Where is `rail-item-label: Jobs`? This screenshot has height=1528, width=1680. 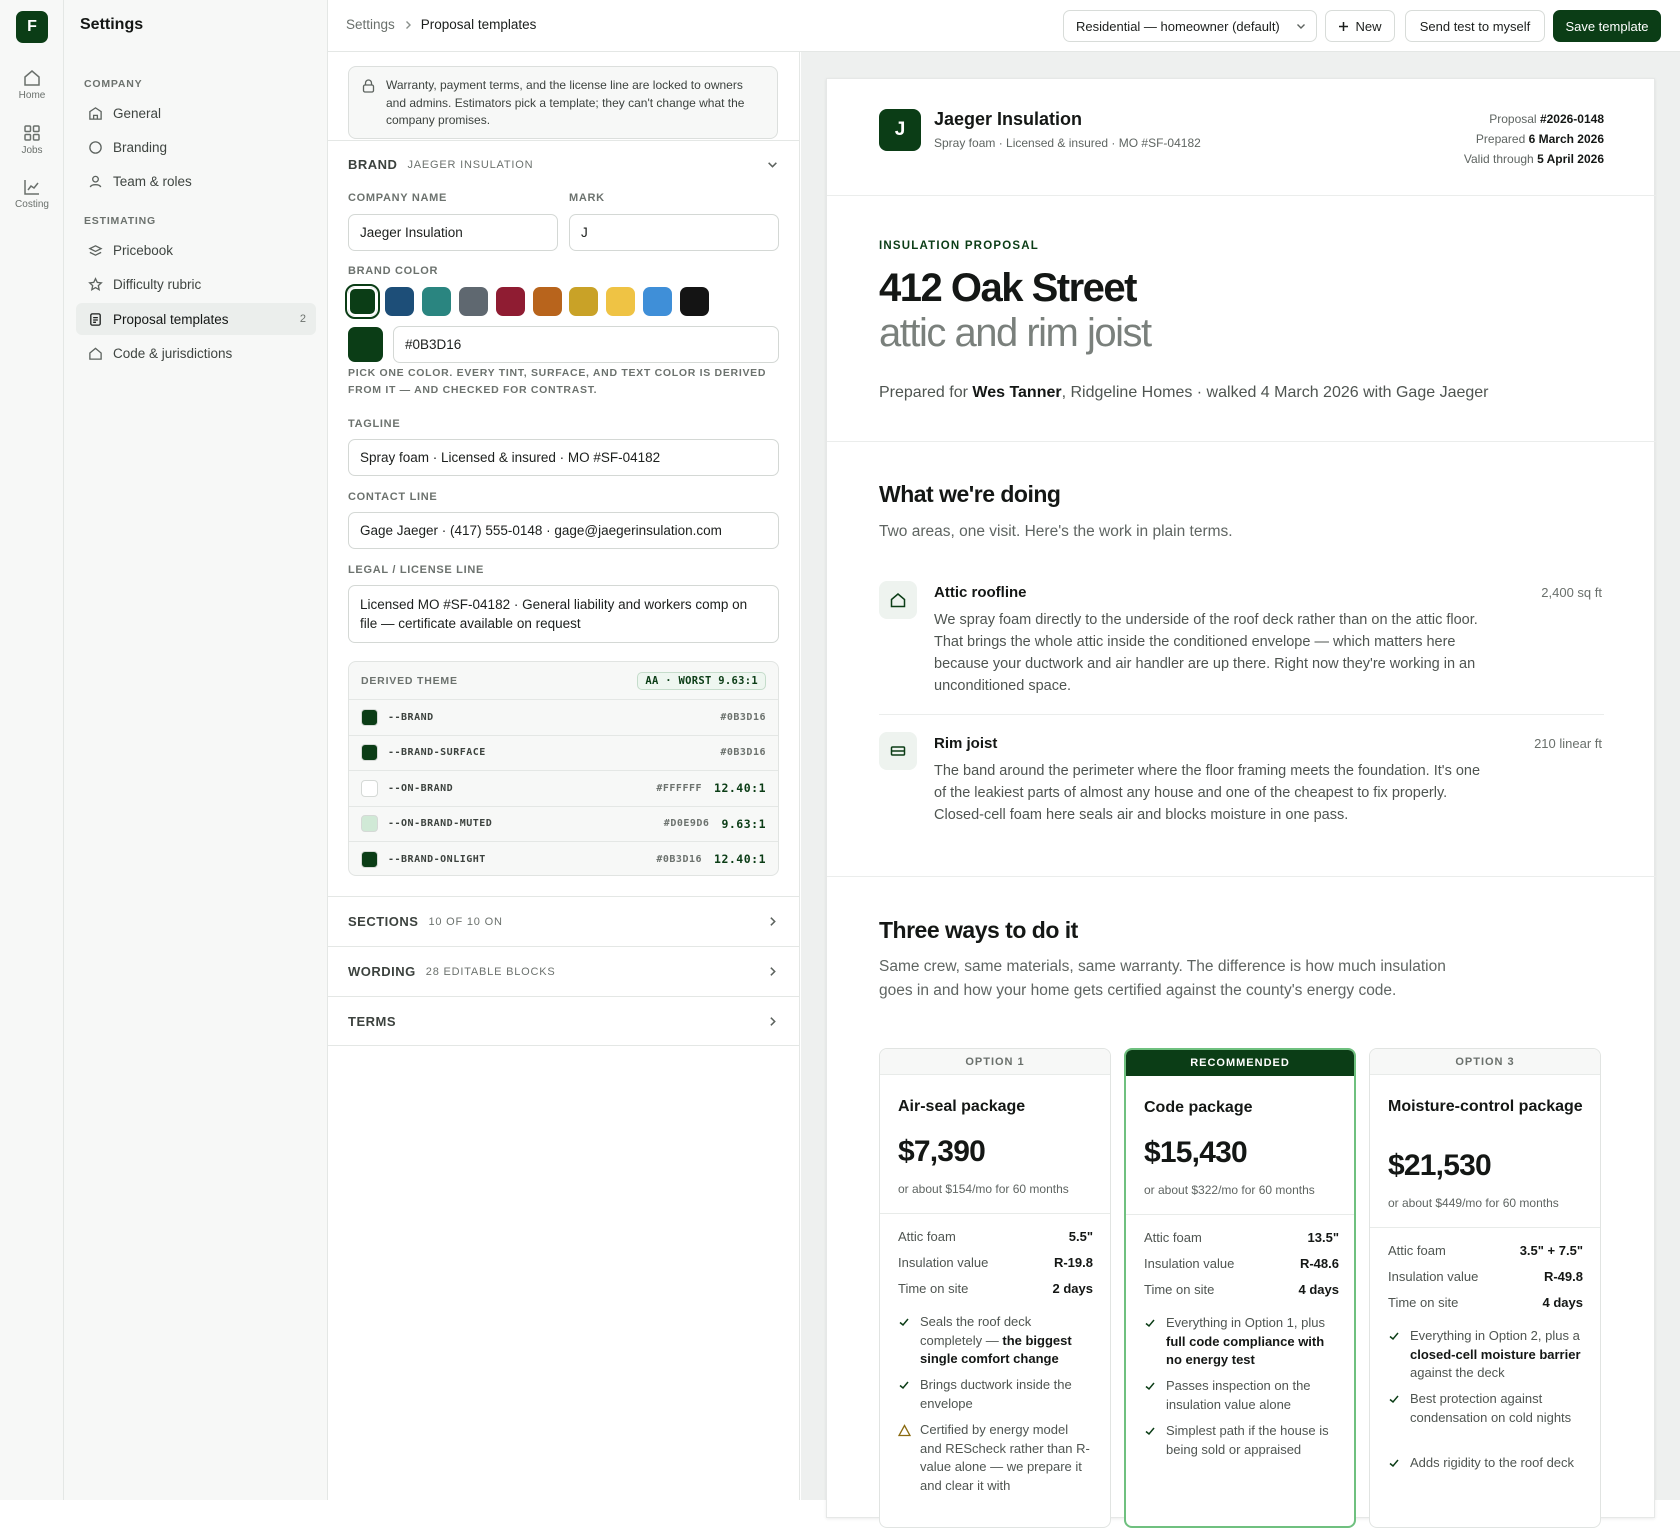
rail-item-label: Jobs is located at coordinates (32, 150).